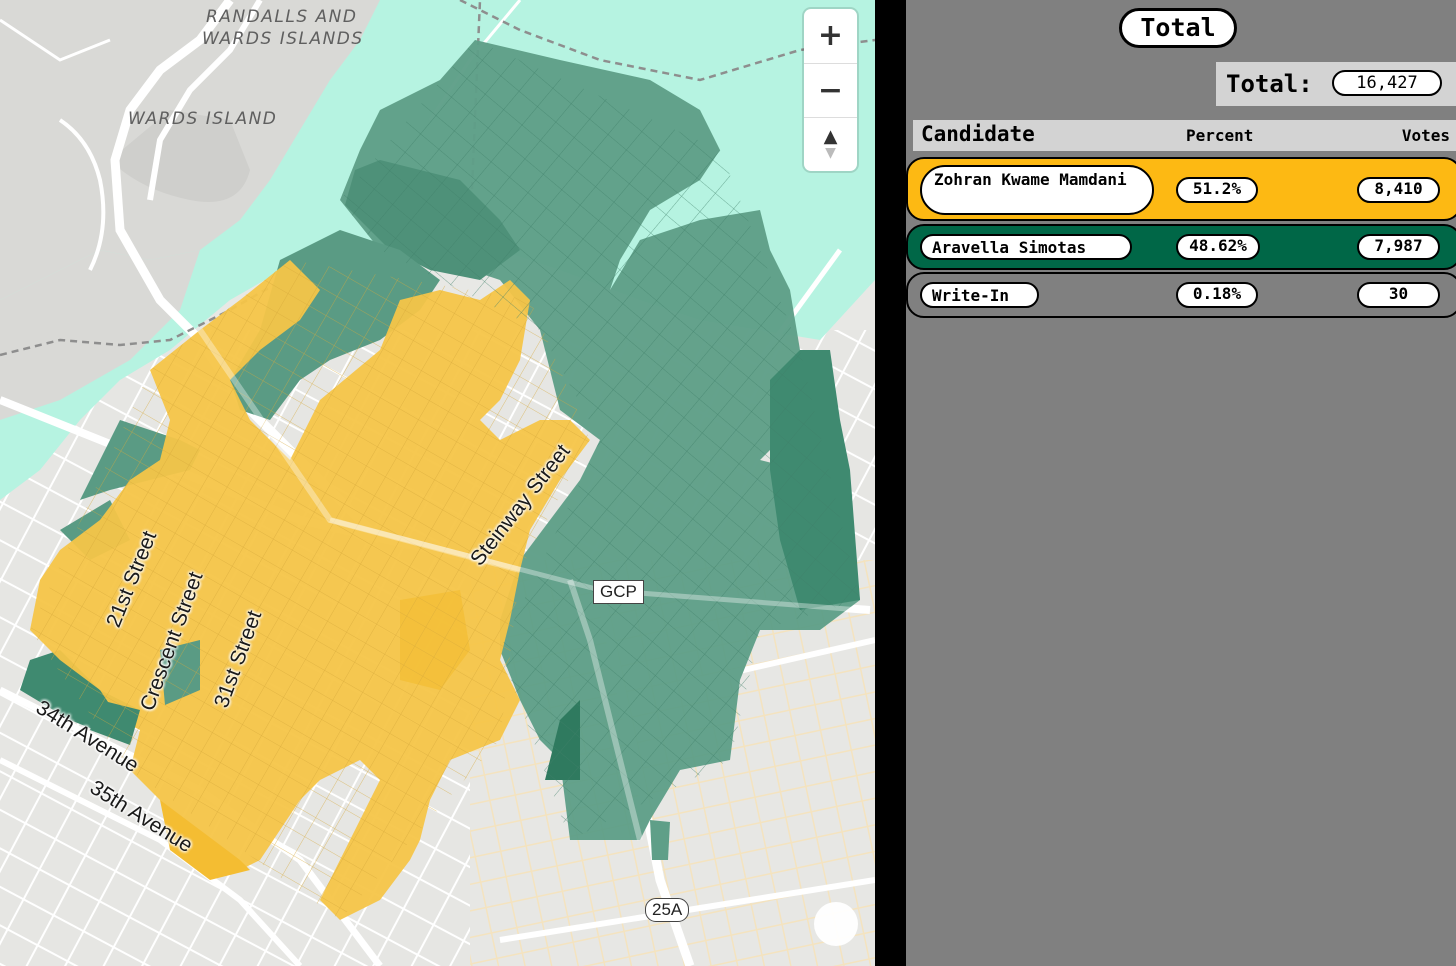  Describe the element at coordinates (1387, 83) in the screenshot. I see `total-votes-value: 16,427` at that location.